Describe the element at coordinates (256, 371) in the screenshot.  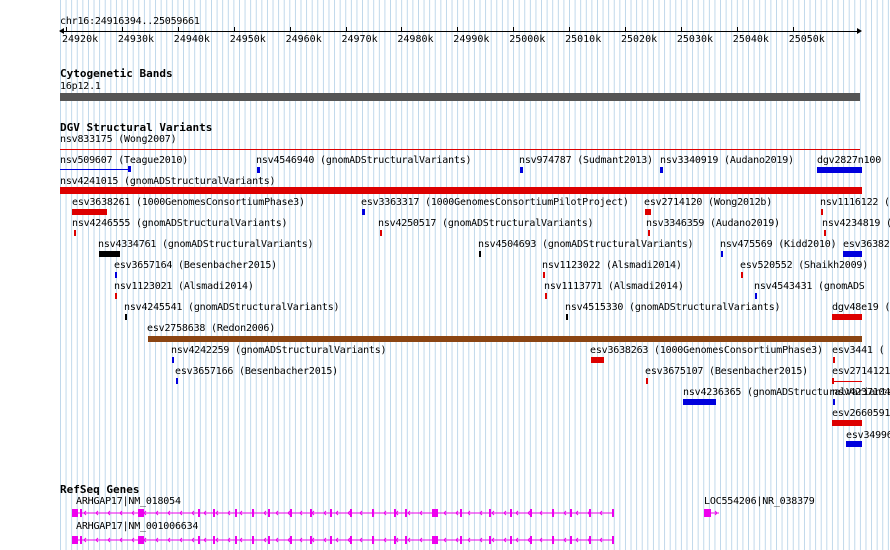
I see `variant-label: esv3657166 (Besenbacher2015)` at that location.